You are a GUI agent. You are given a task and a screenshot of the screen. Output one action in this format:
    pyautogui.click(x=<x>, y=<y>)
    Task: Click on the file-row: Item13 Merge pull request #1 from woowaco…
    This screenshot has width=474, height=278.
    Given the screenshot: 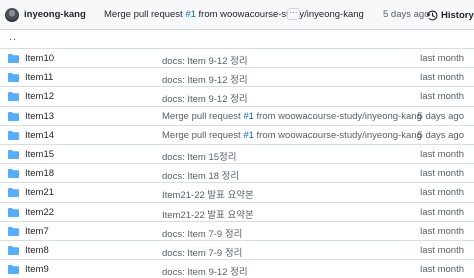 What is the action you would take?
    pyautogui.click(x=237, y=115)
    